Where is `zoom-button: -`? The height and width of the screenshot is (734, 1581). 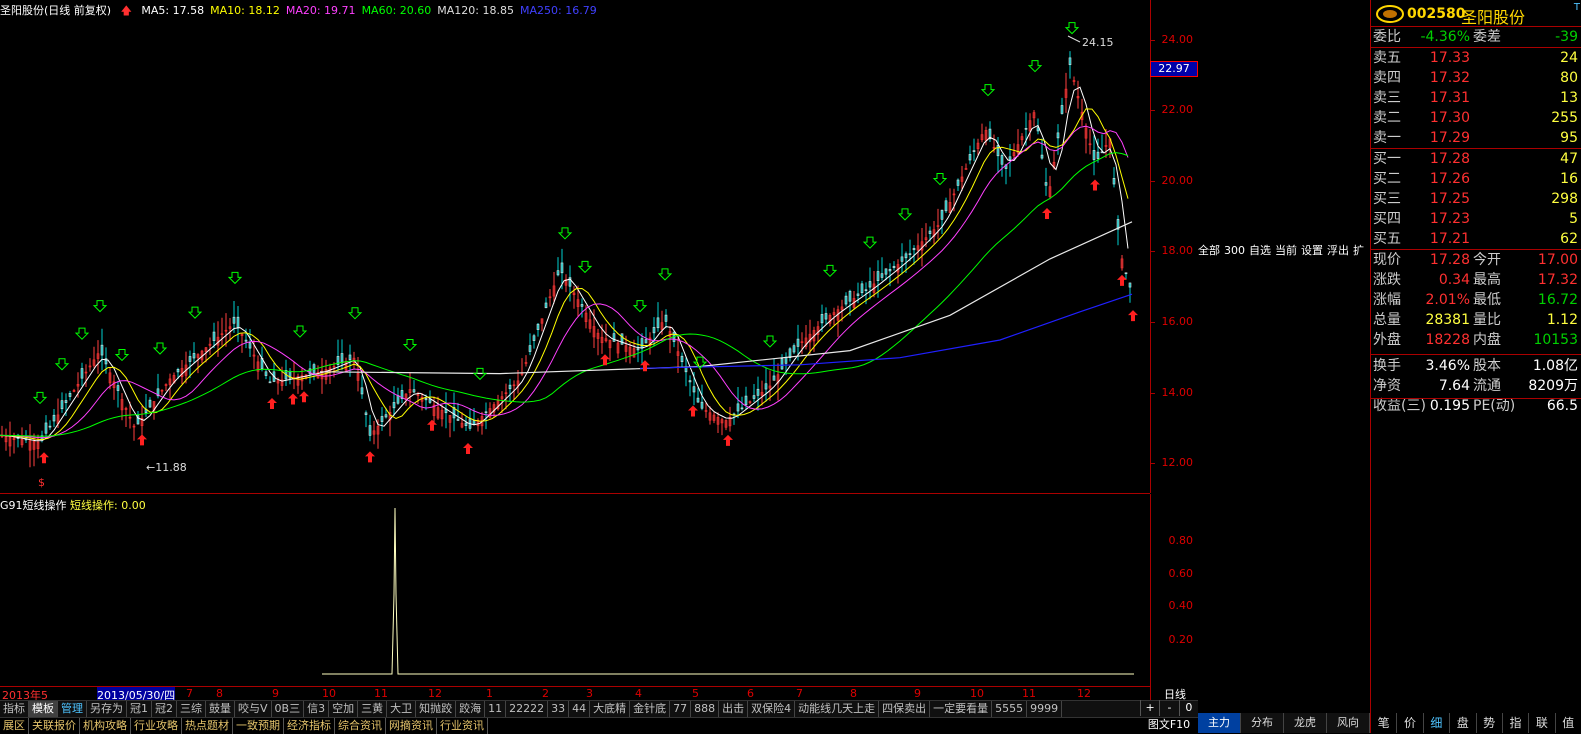 zoom-button: - is located at coordinates (1168, 708).